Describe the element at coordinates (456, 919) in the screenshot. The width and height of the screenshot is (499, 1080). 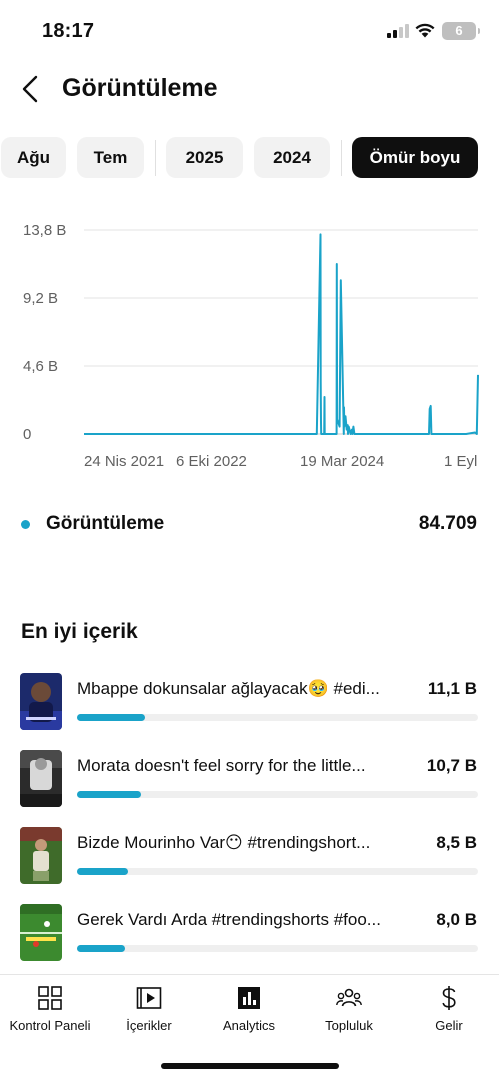
I see `content-views: 8,0 B` at that location.